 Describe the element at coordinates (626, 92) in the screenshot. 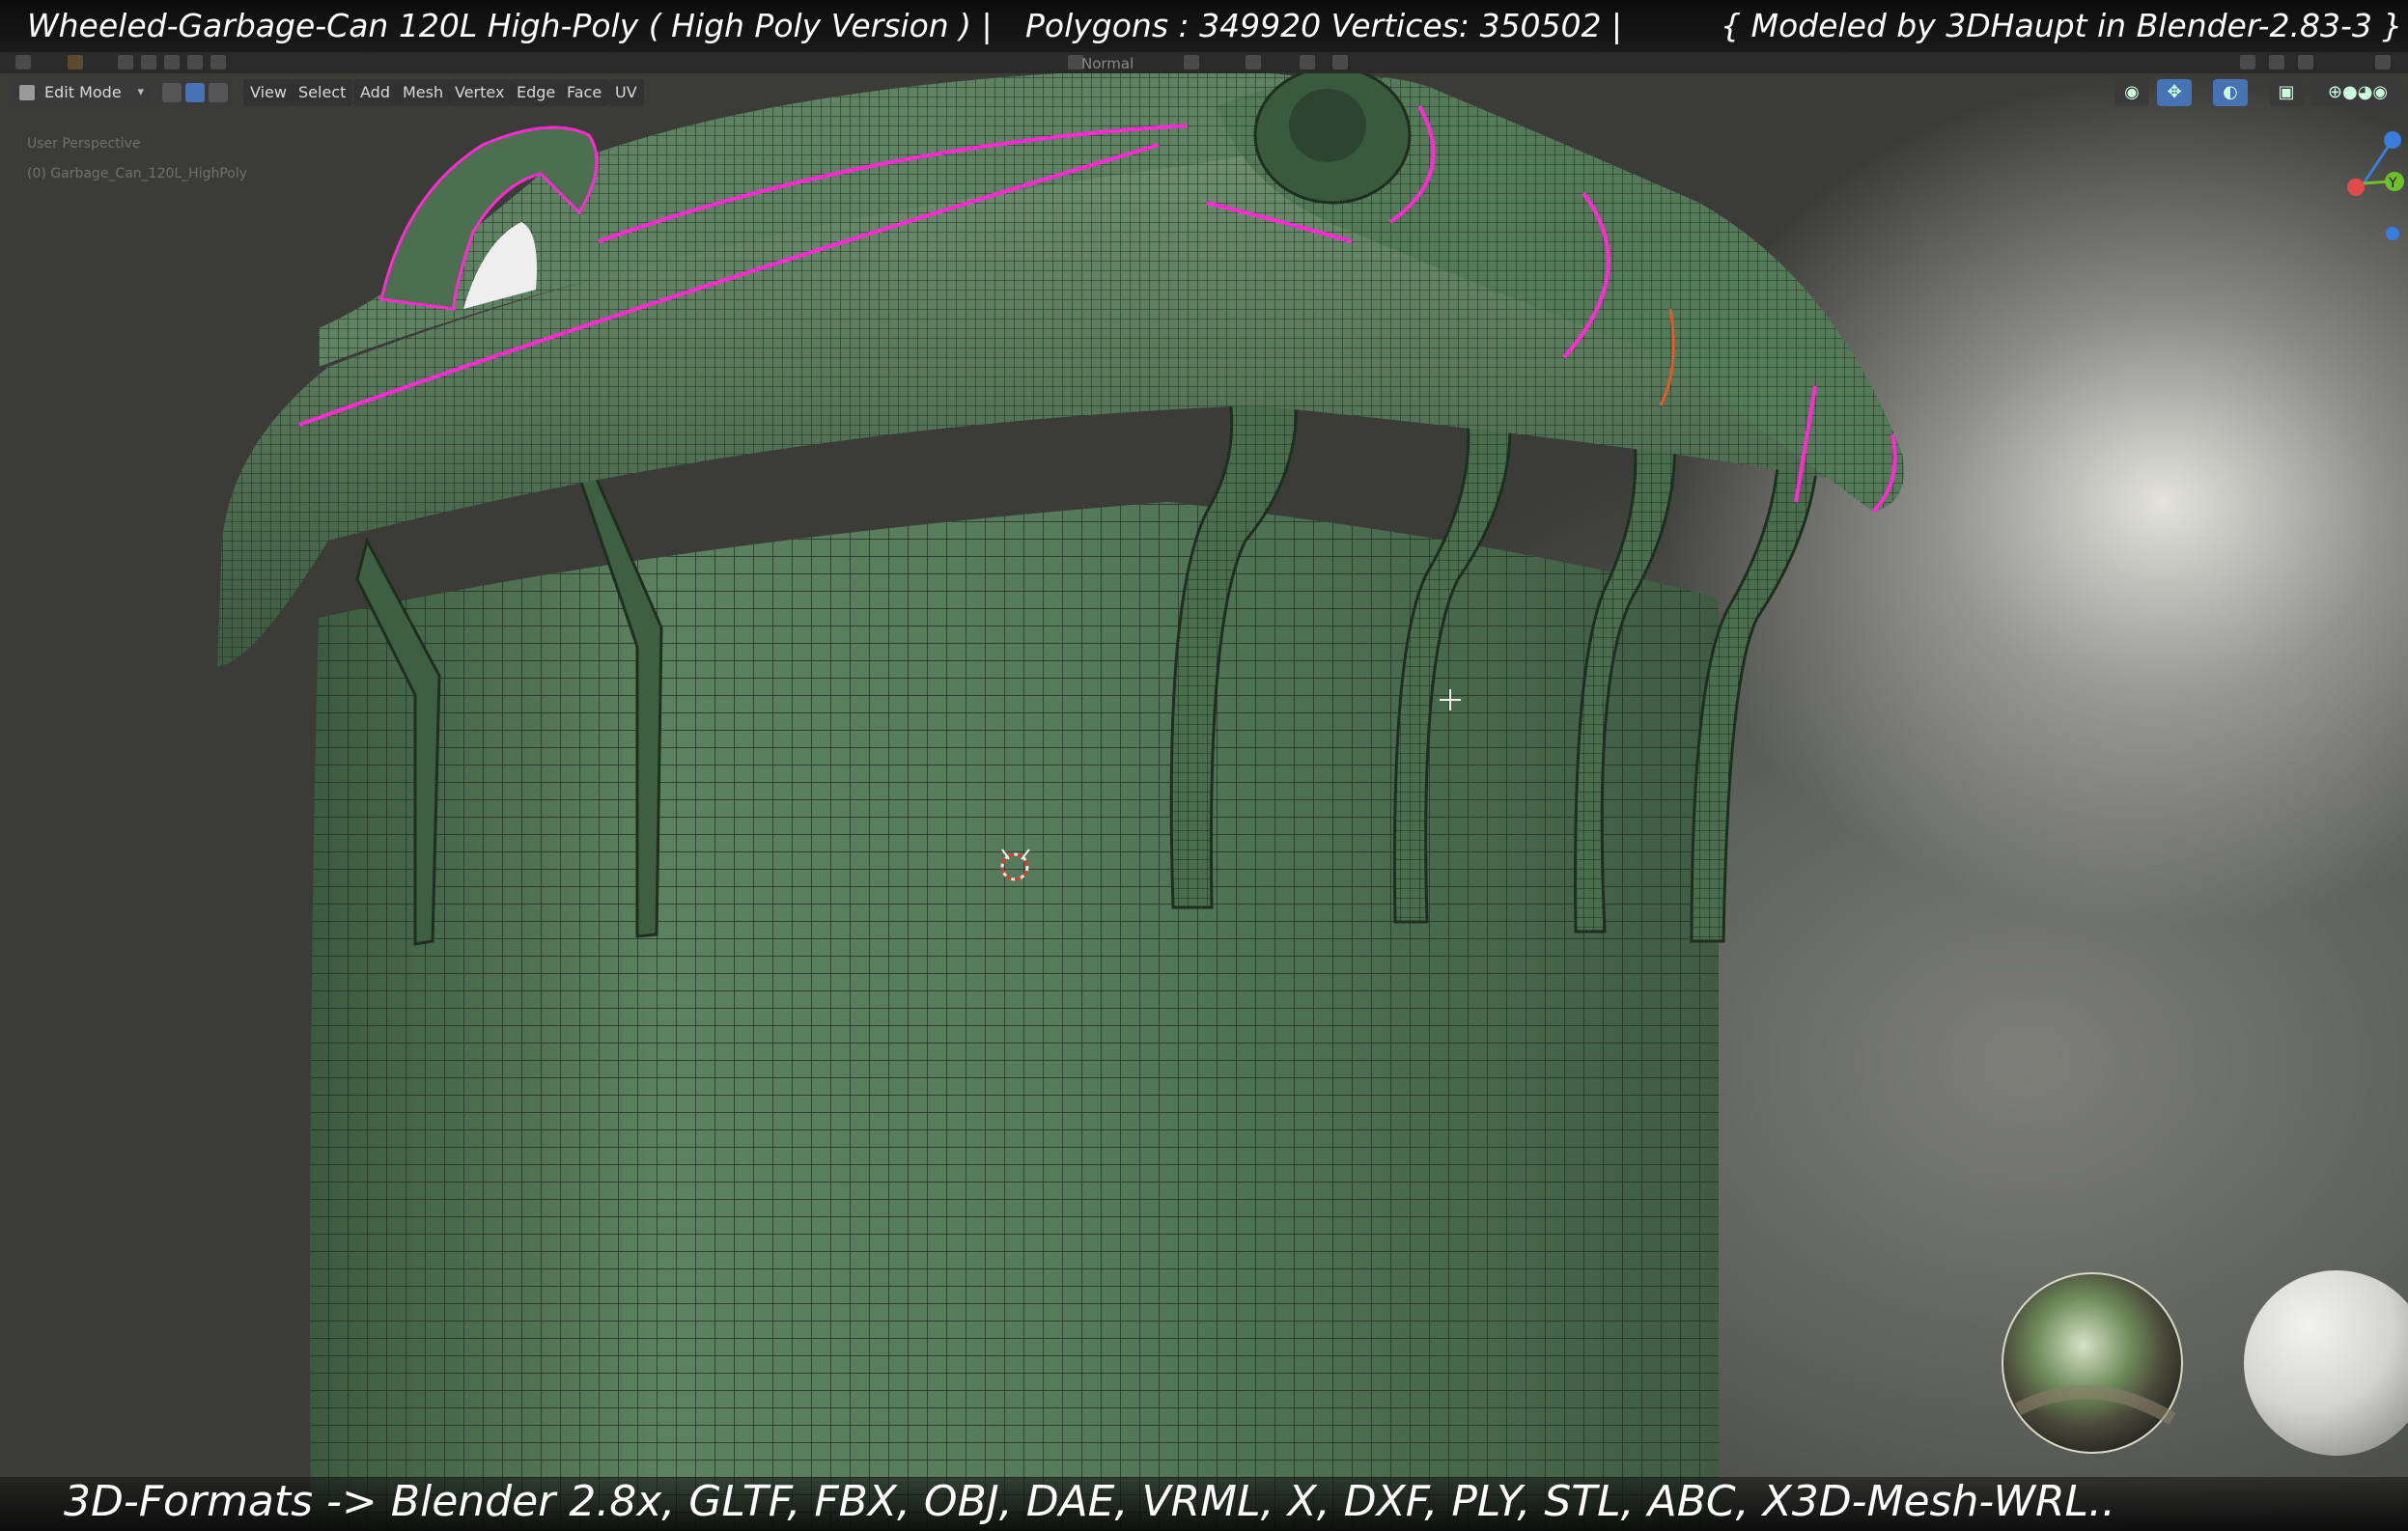

I see `menu-uv: UV` at that location.